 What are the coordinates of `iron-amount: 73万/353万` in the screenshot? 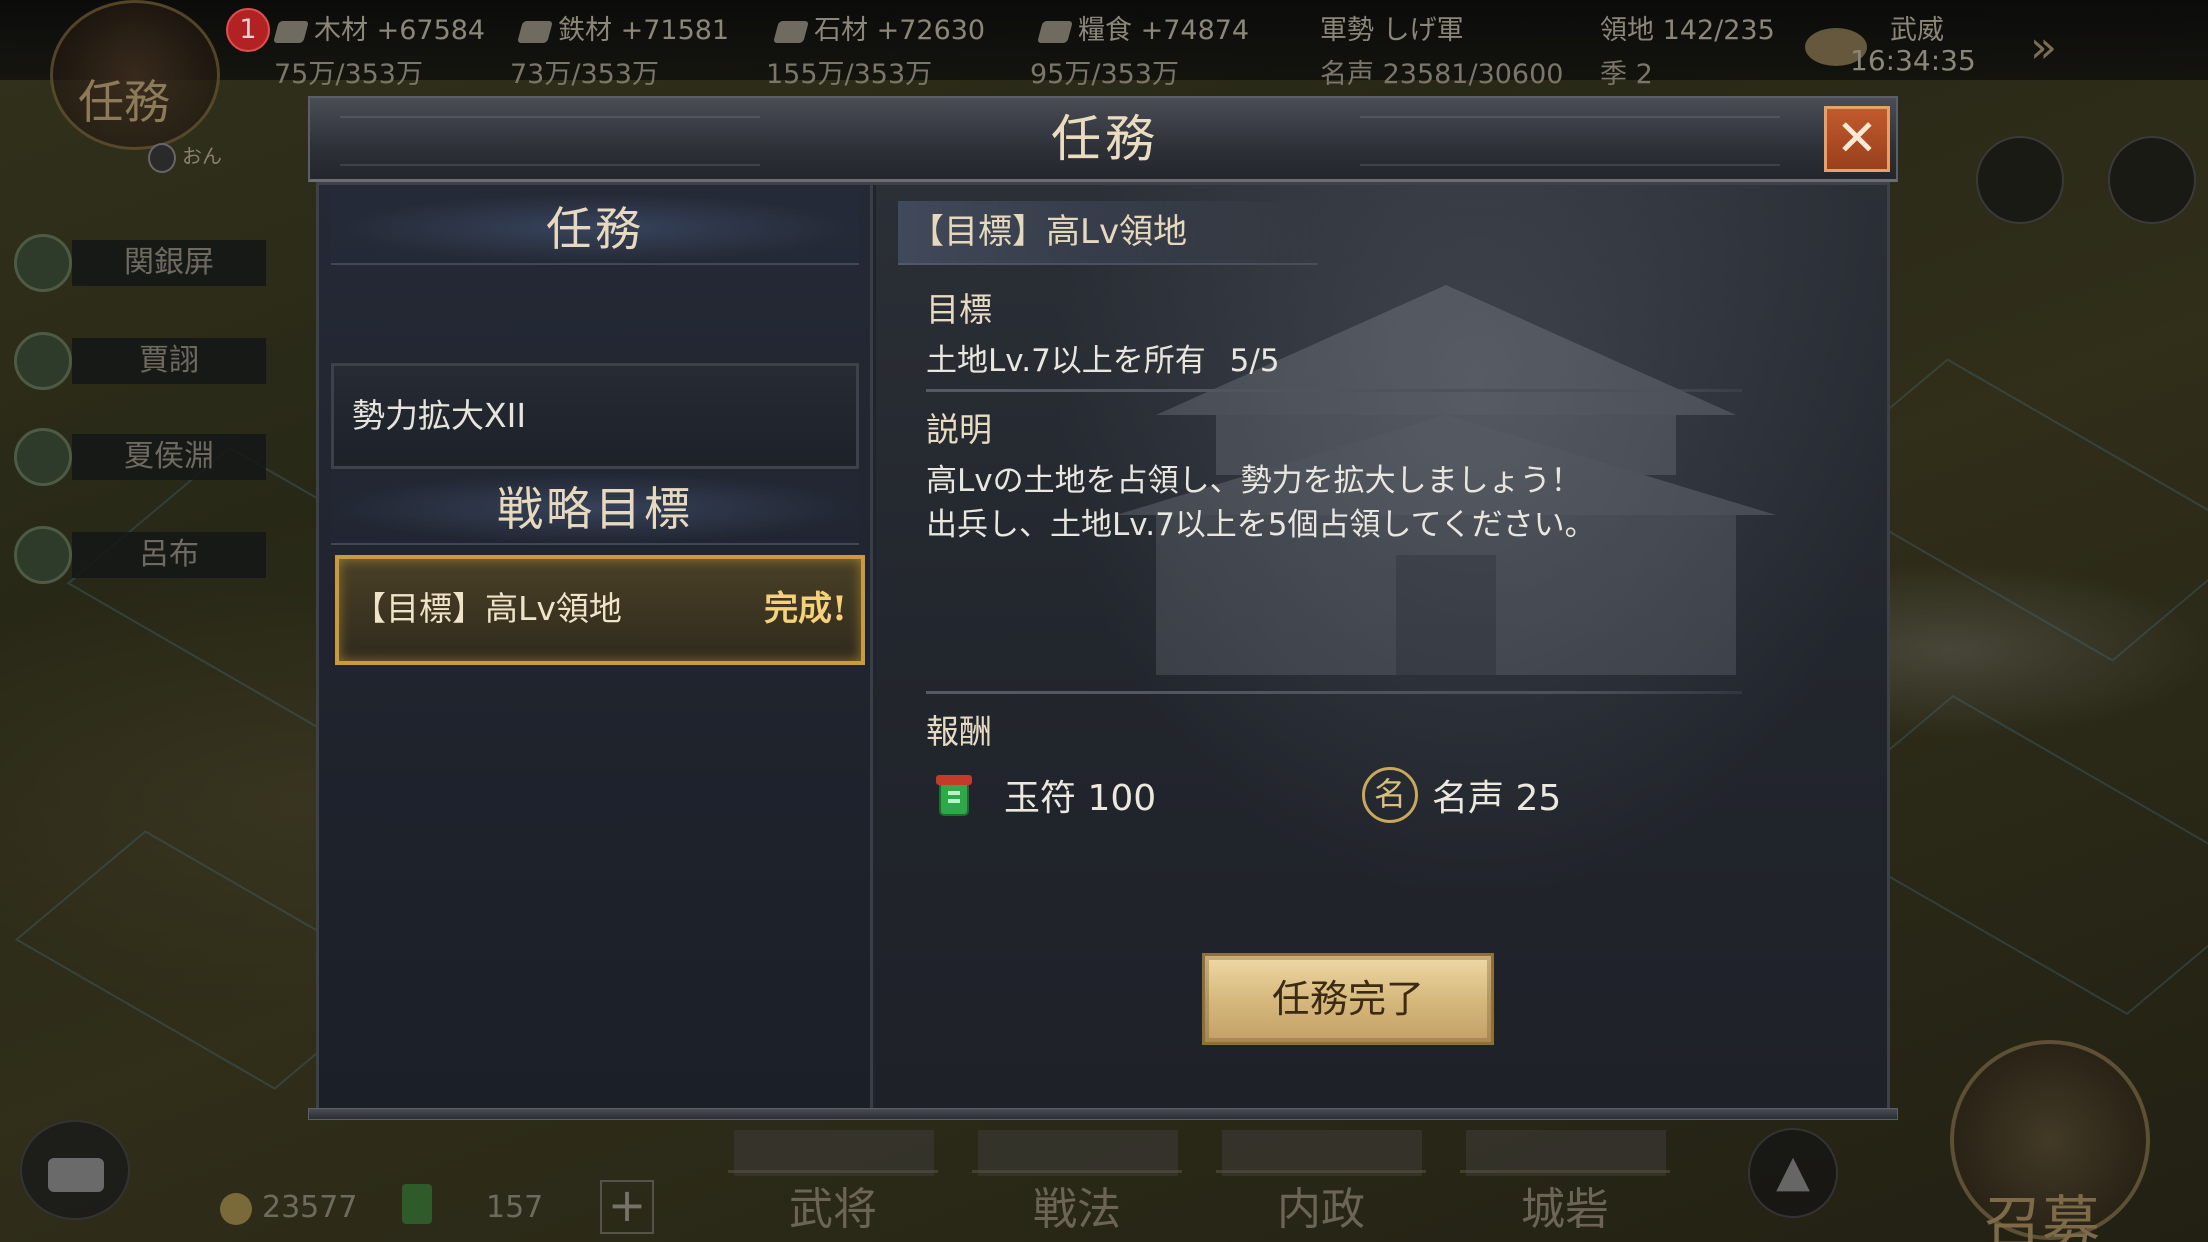 It's located at (584, 74).